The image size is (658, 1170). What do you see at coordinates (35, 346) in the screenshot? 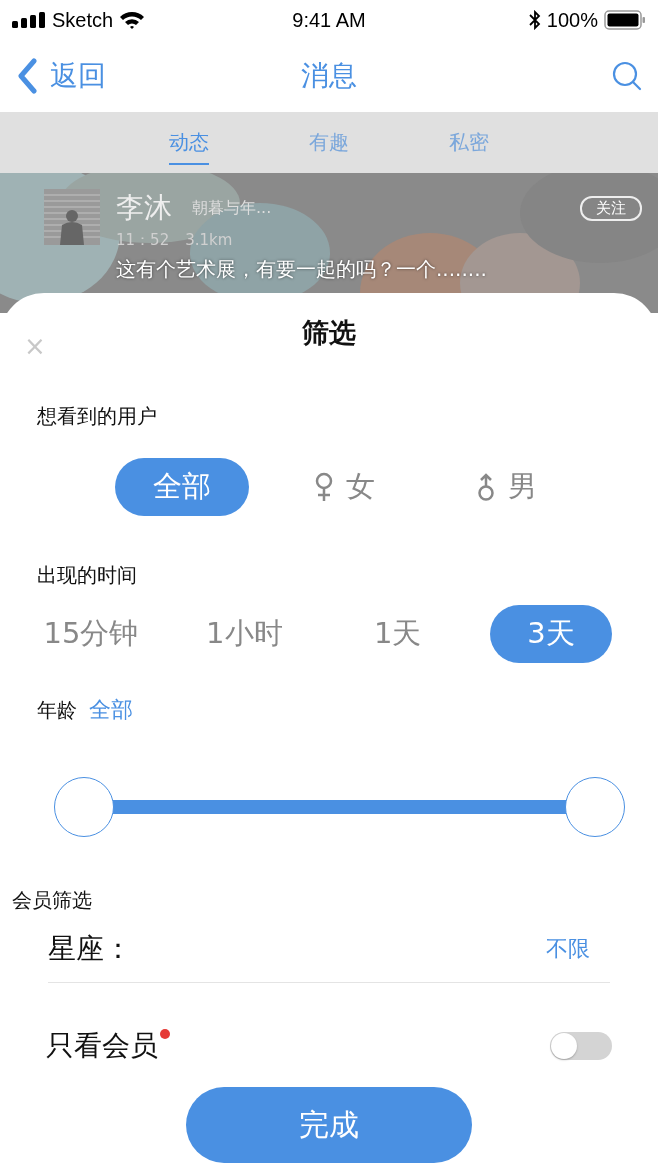
I see `close-button: ×` at bounding box center [35, 346].